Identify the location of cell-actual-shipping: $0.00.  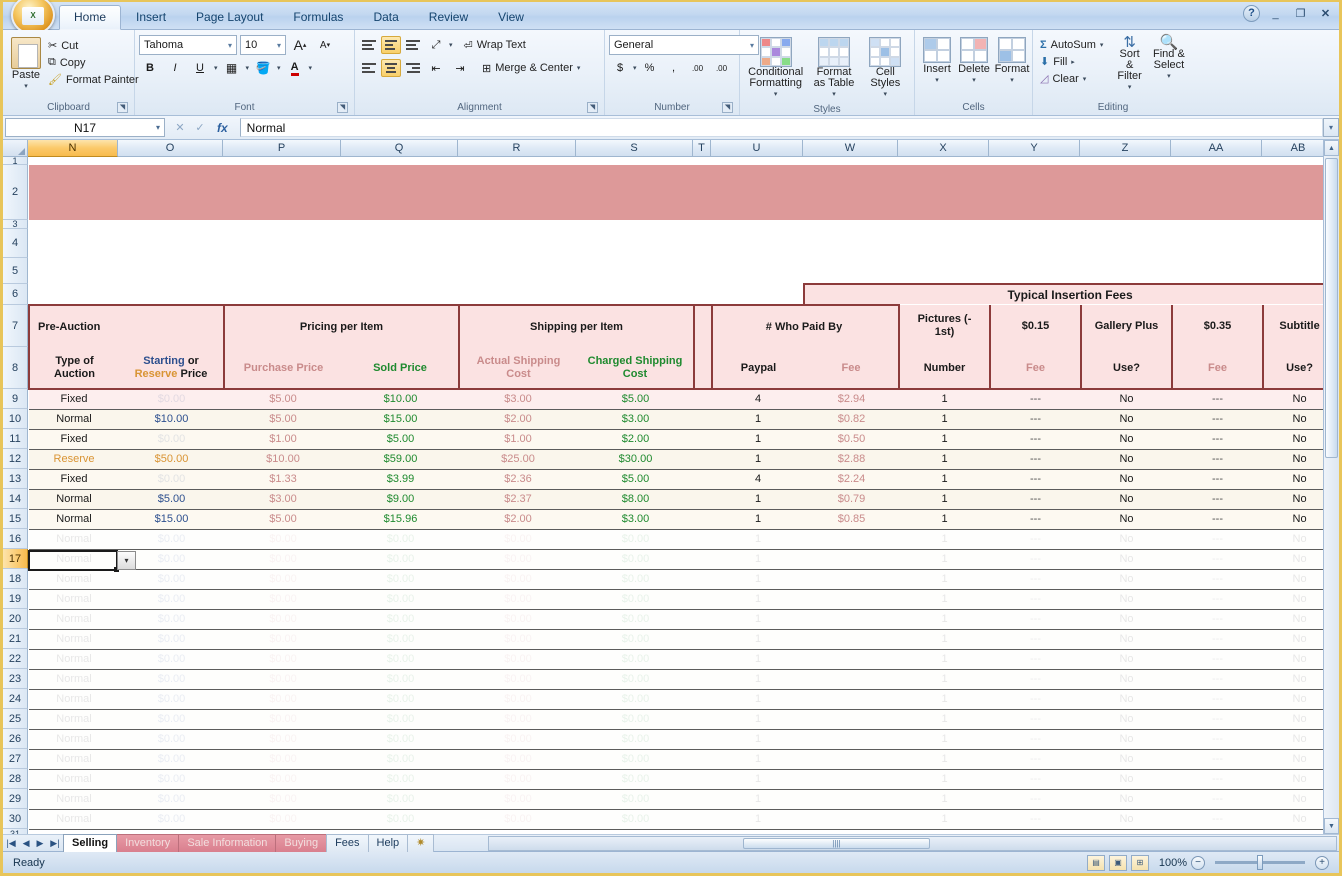
(518, 739).